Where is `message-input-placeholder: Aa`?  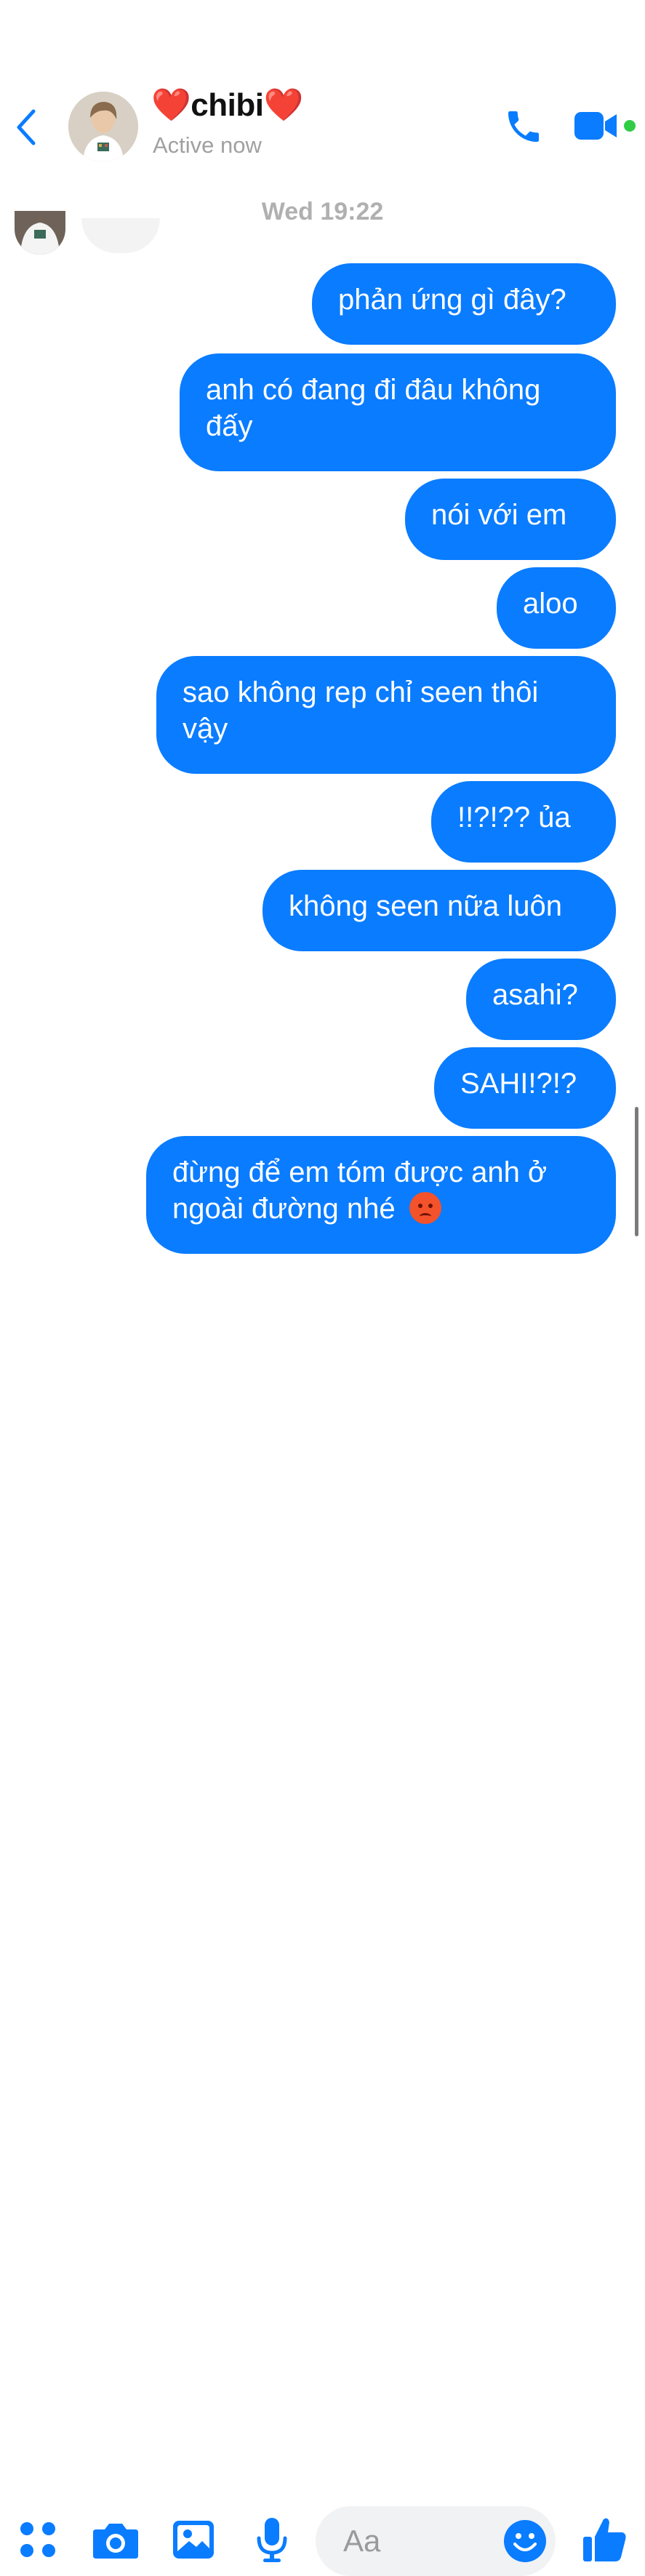
message-input-placeholder: Aa is located at coordinates (362, 2541).